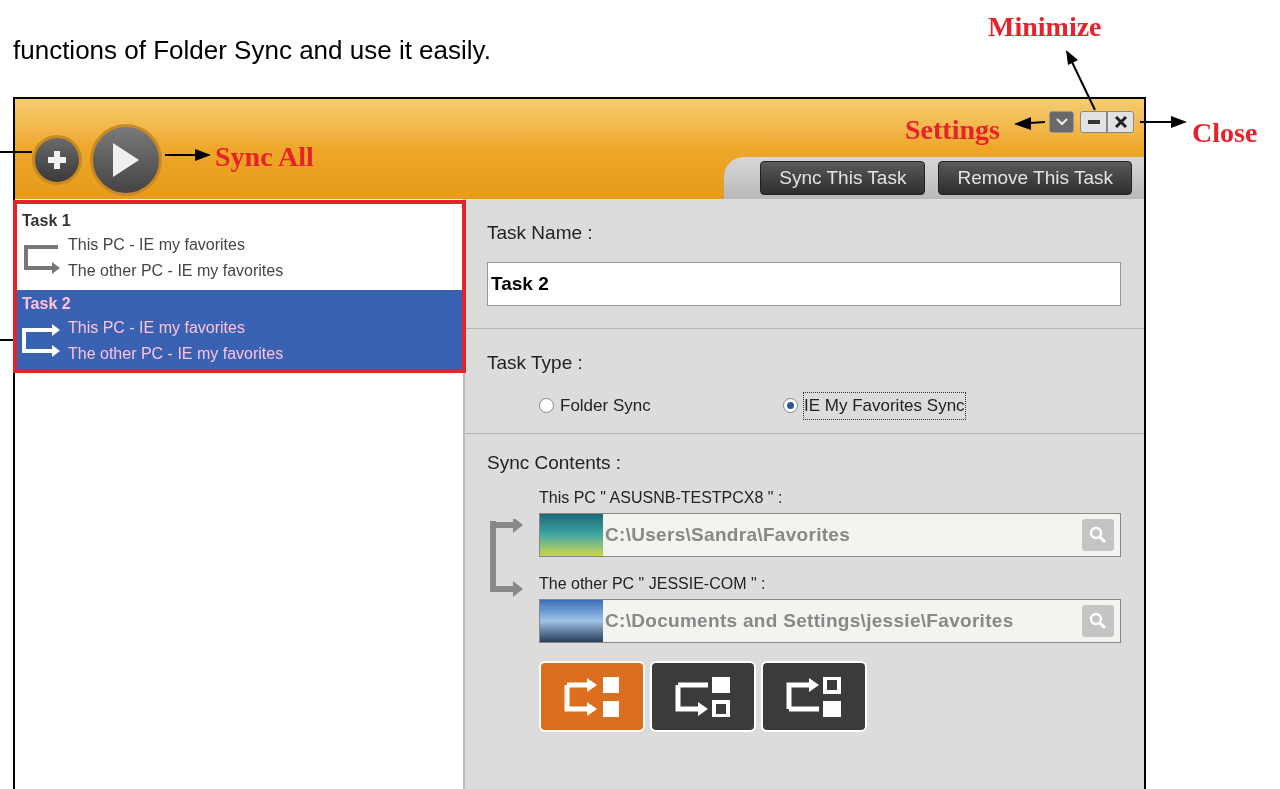  Describe the element at coordinates (264, 157) in the screenshot. I see `annotation-label: Sync All` at that location.